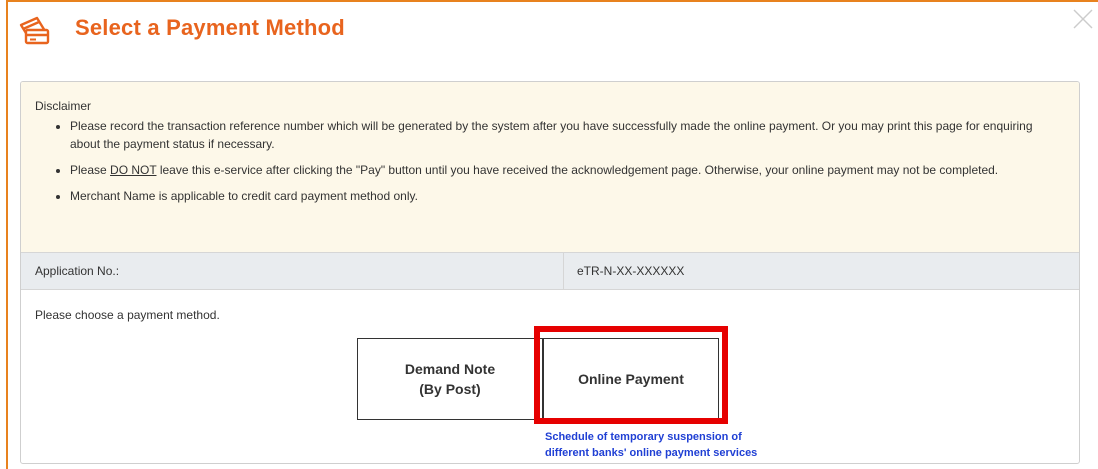 The width and height of the screenshot is (1098, 469). What do you see at coordinates (651, 453) in the screenshot?
I see `link-line: different banks' online payment services` at bounding box center [651, 453].